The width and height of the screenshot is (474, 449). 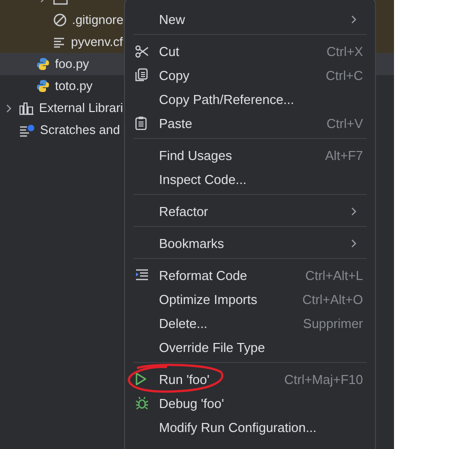 I want to click on shortcut-text: Ctrl+V, so click(x=345, y=123).